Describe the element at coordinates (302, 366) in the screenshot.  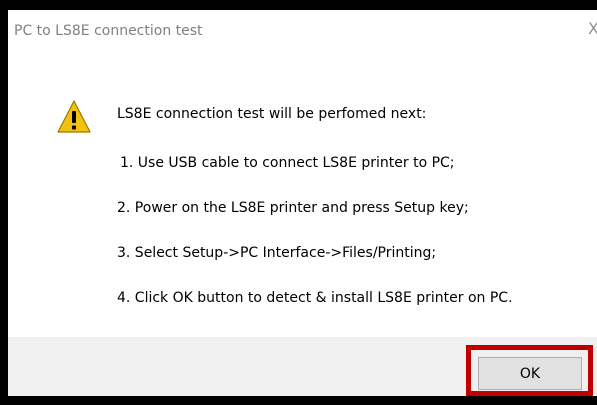
I see `button-bar: OK` at that location.